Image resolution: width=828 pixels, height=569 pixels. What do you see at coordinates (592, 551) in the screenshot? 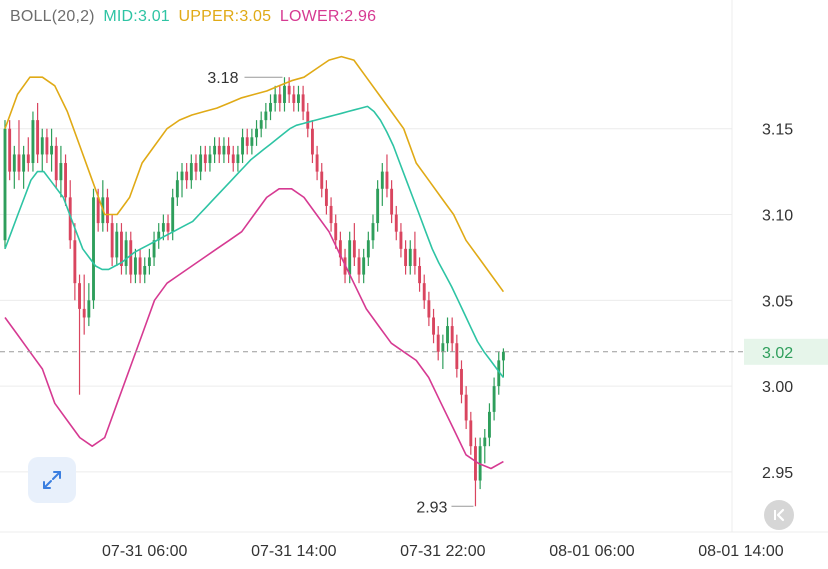
I see `x-tick-label: 08-01 06:00` at bounding box center [592, 551].